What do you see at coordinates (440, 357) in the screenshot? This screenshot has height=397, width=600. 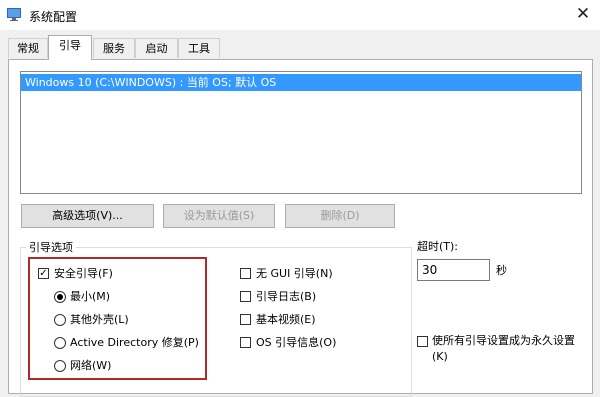 I see `make-permanent-label-hotkey: (K)` at bounding box center [440, 357].